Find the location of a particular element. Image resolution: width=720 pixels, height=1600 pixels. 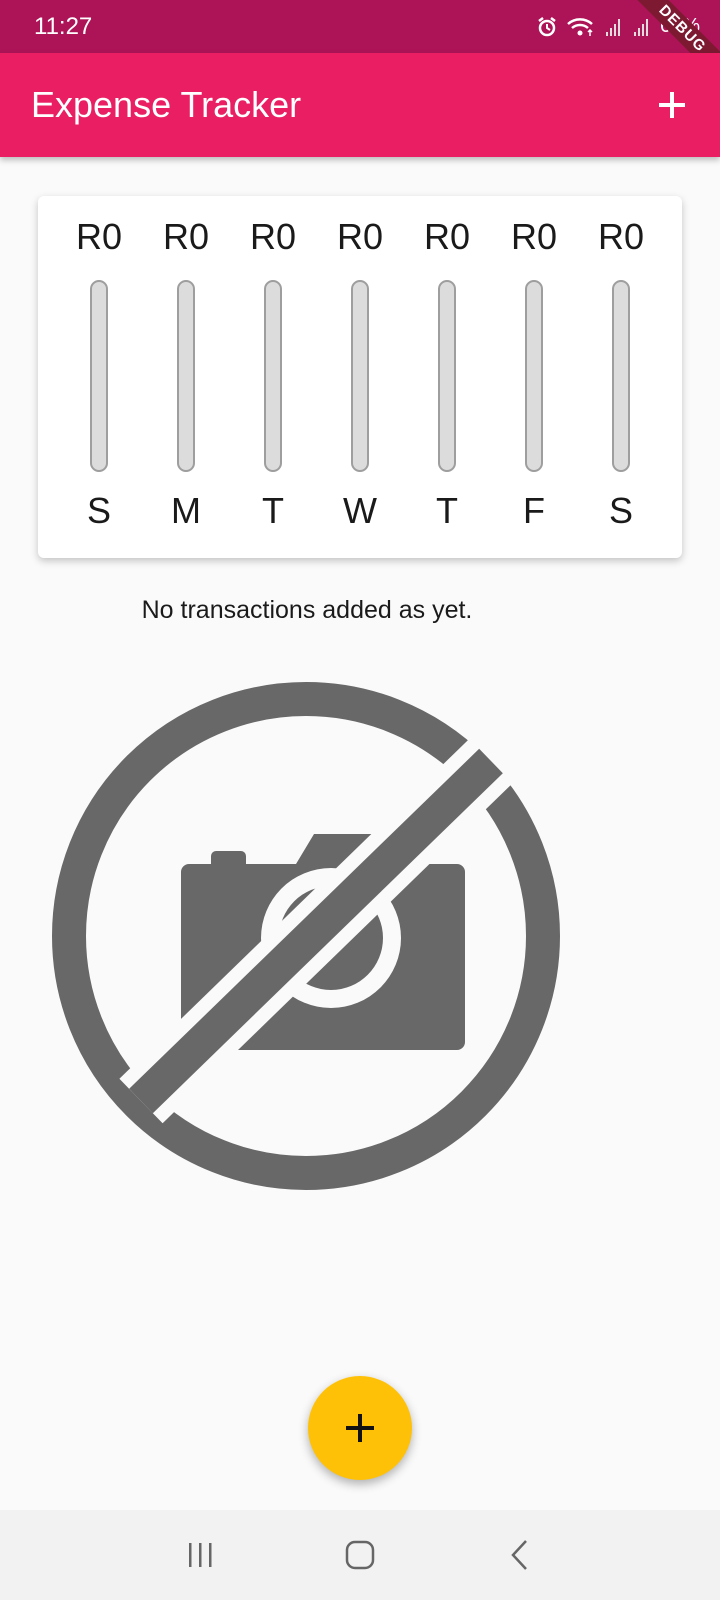

empty-state-message: No transactions added as yet. is located at coordinates (307, 610).